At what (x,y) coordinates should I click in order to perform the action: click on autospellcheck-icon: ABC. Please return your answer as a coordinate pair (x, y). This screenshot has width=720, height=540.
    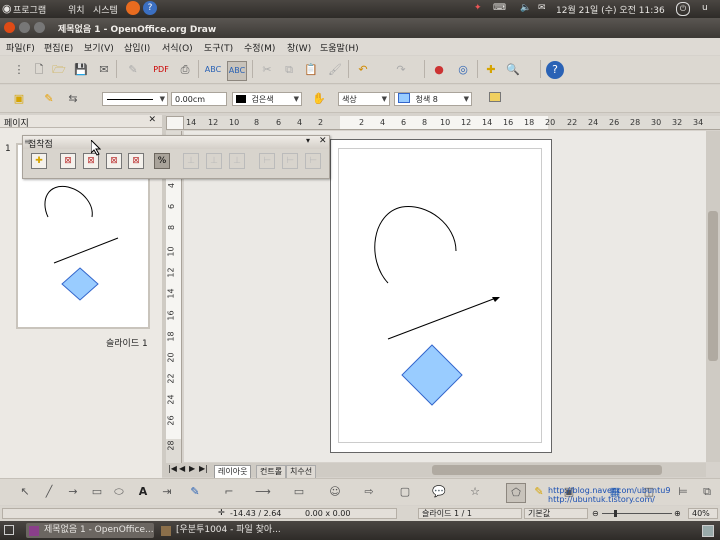
    Looking at the image, I should click on (237, 71).